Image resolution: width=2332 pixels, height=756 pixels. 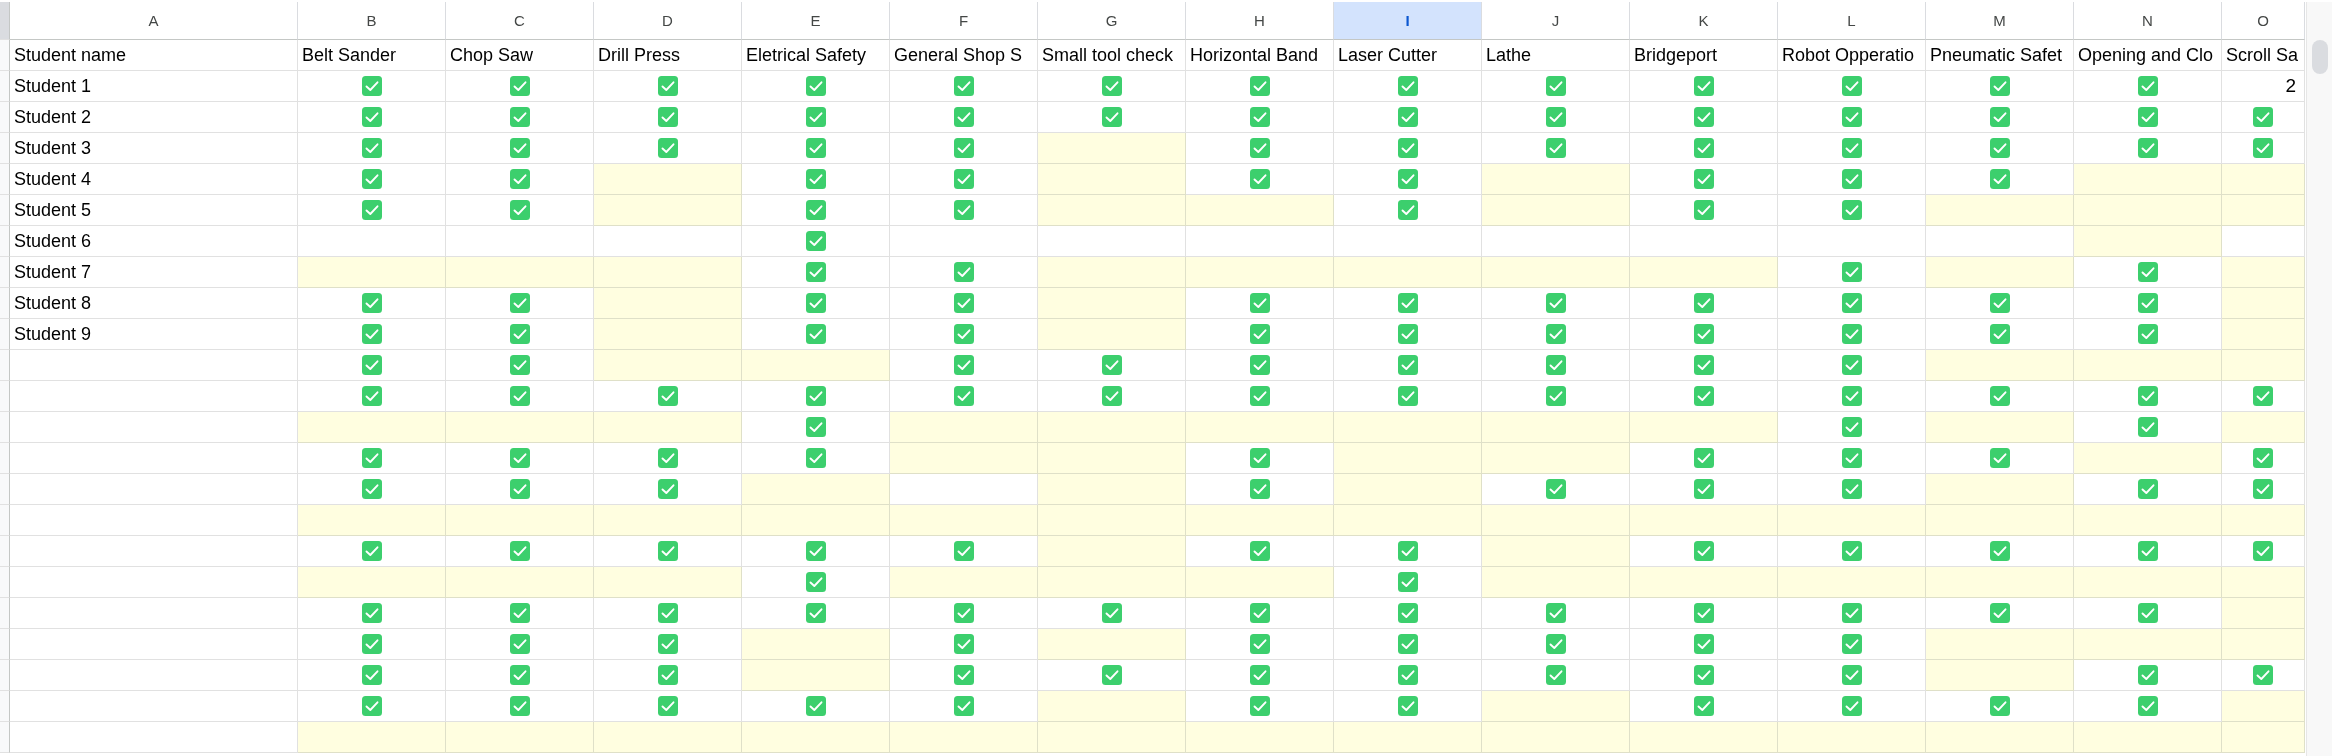 I want to click on column-header: E, so click(x=816, y=21).